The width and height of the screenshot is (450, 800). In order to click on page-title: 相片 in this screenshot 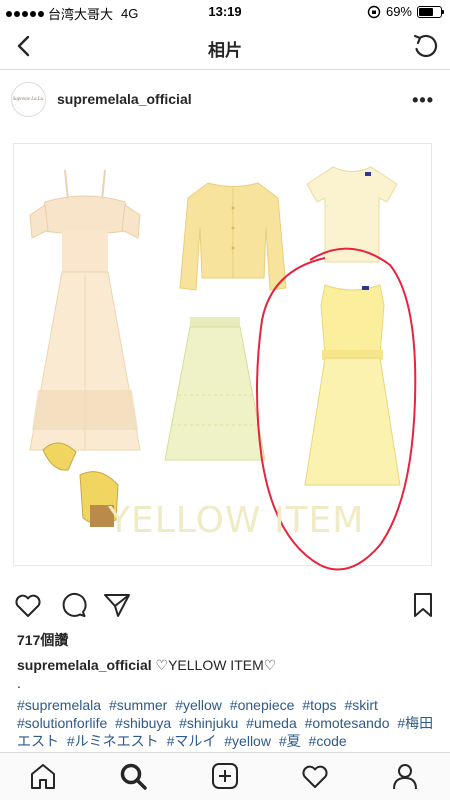, I will do `click(225, 50)`.